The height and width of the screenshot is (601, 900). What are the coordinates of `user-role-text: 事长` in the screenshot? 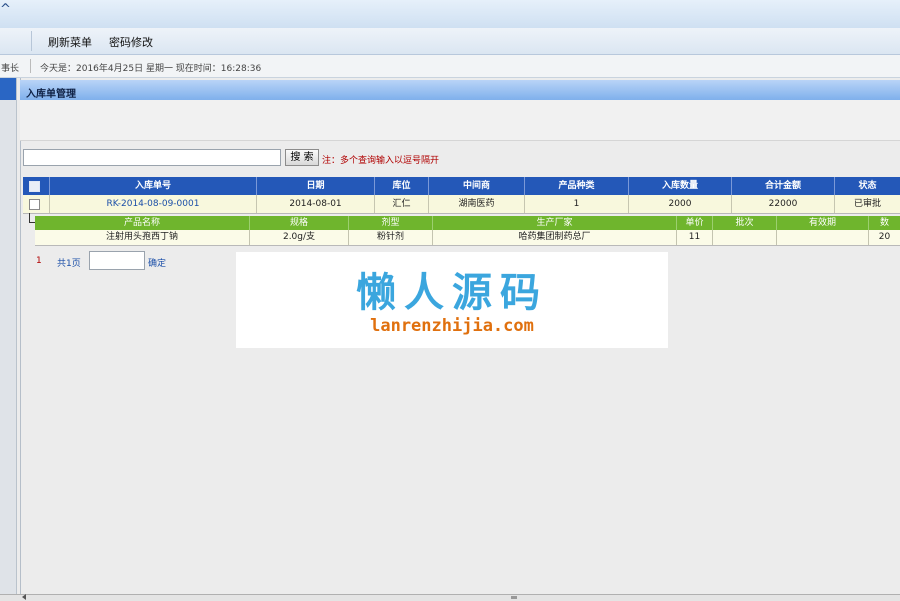 It's located at (10, 69).